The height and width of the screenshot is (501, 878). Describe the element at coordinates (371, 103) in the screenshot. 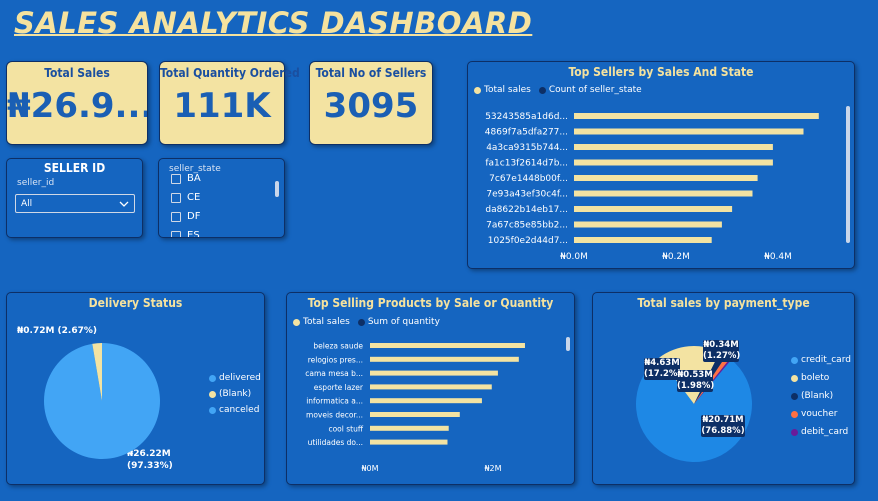

I see `kpi-total-sellers: Total No of Sellers 3095` at that location.